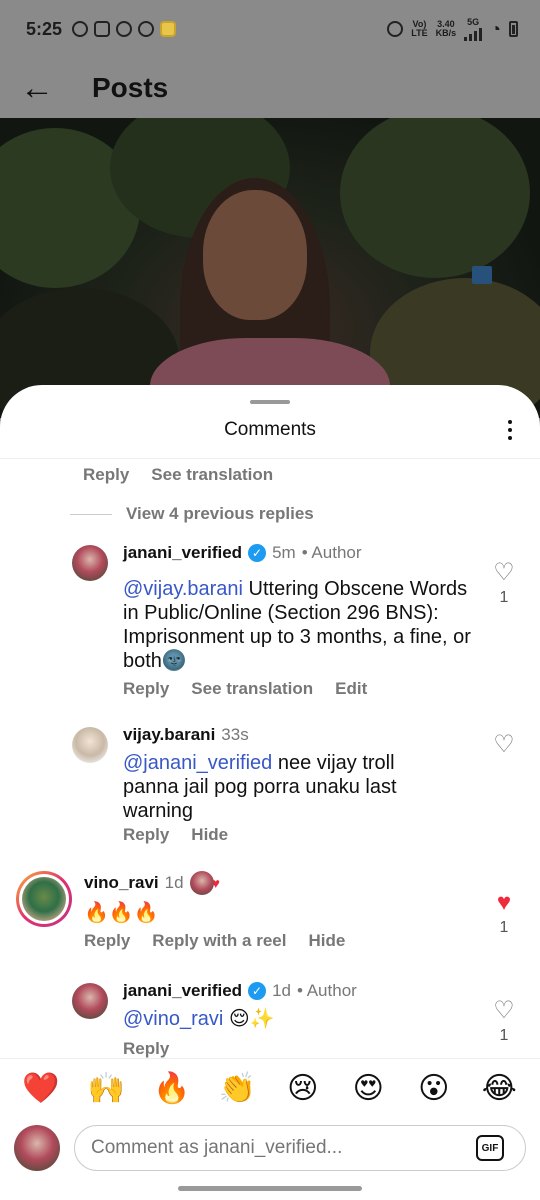 This screenshot has width=540, height=1200. I want to click on notes-icon, so click(168, 29).